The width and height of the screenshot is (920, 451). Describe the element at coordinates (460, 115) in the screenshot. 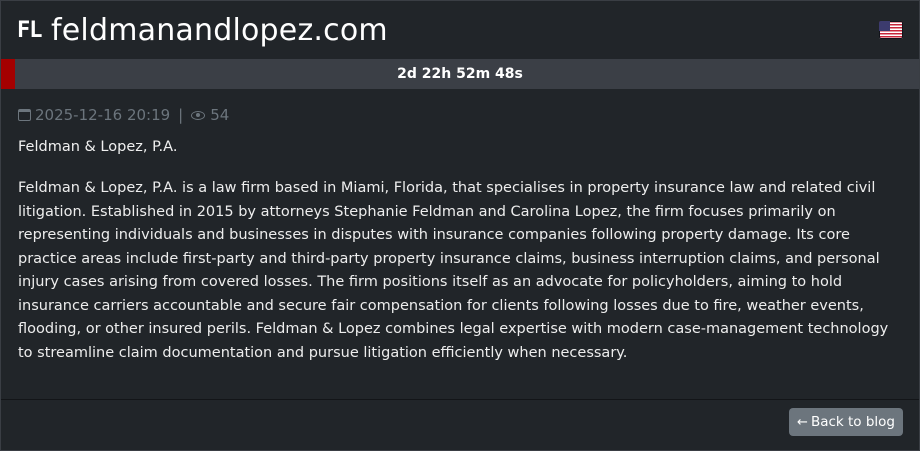

I see `post-meta: 2025-12-16 20:19 | 54` at that location.